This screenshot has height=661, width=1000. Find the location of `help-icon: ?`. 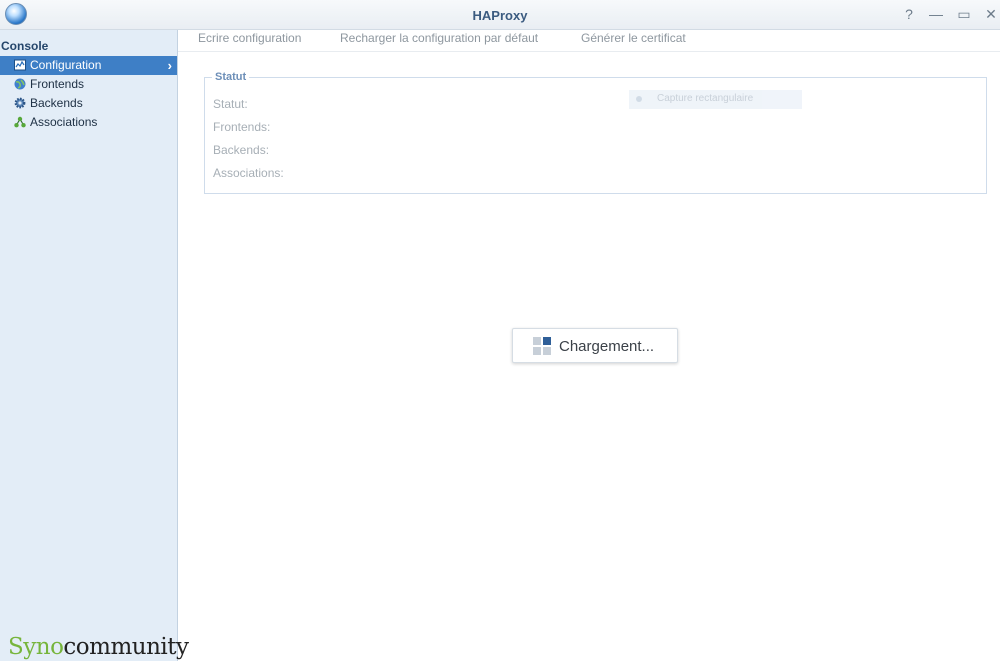

help-icon: ? is located at coordinates (909, 14).